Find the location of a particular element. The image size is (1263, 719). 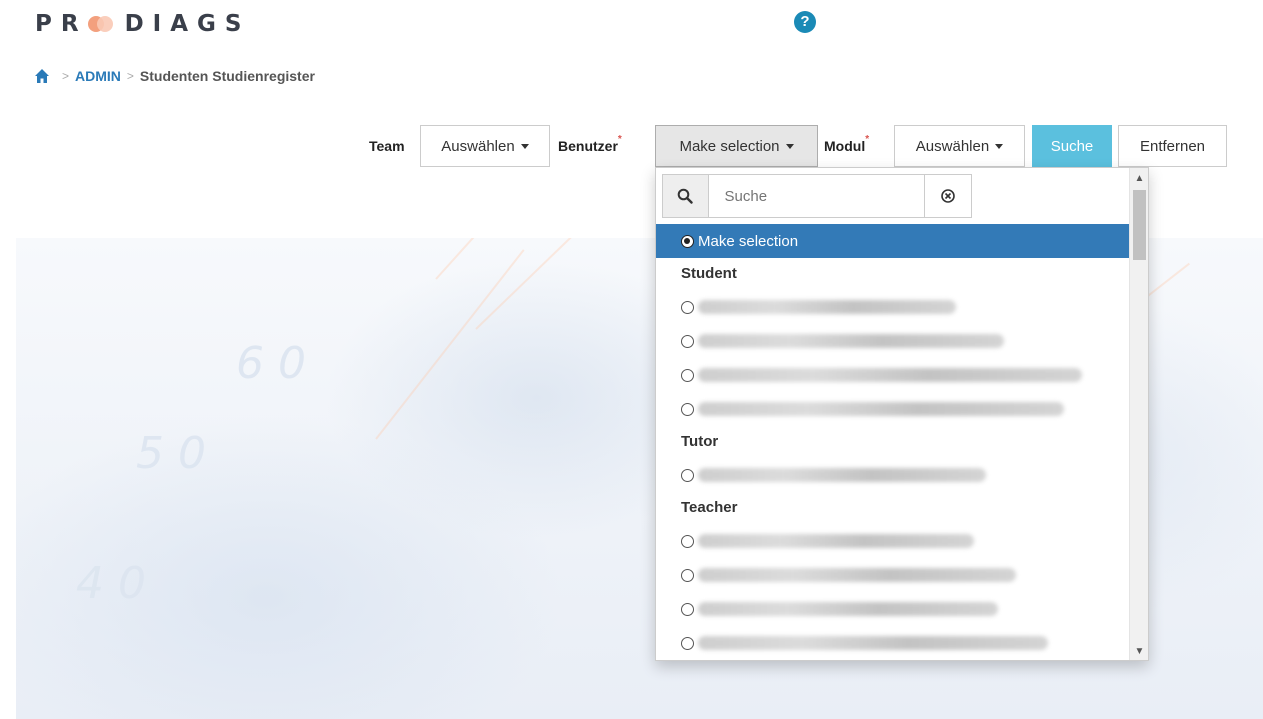

scroll-up-arrow-icon: ▲ is located at coordinates (1139, 178).